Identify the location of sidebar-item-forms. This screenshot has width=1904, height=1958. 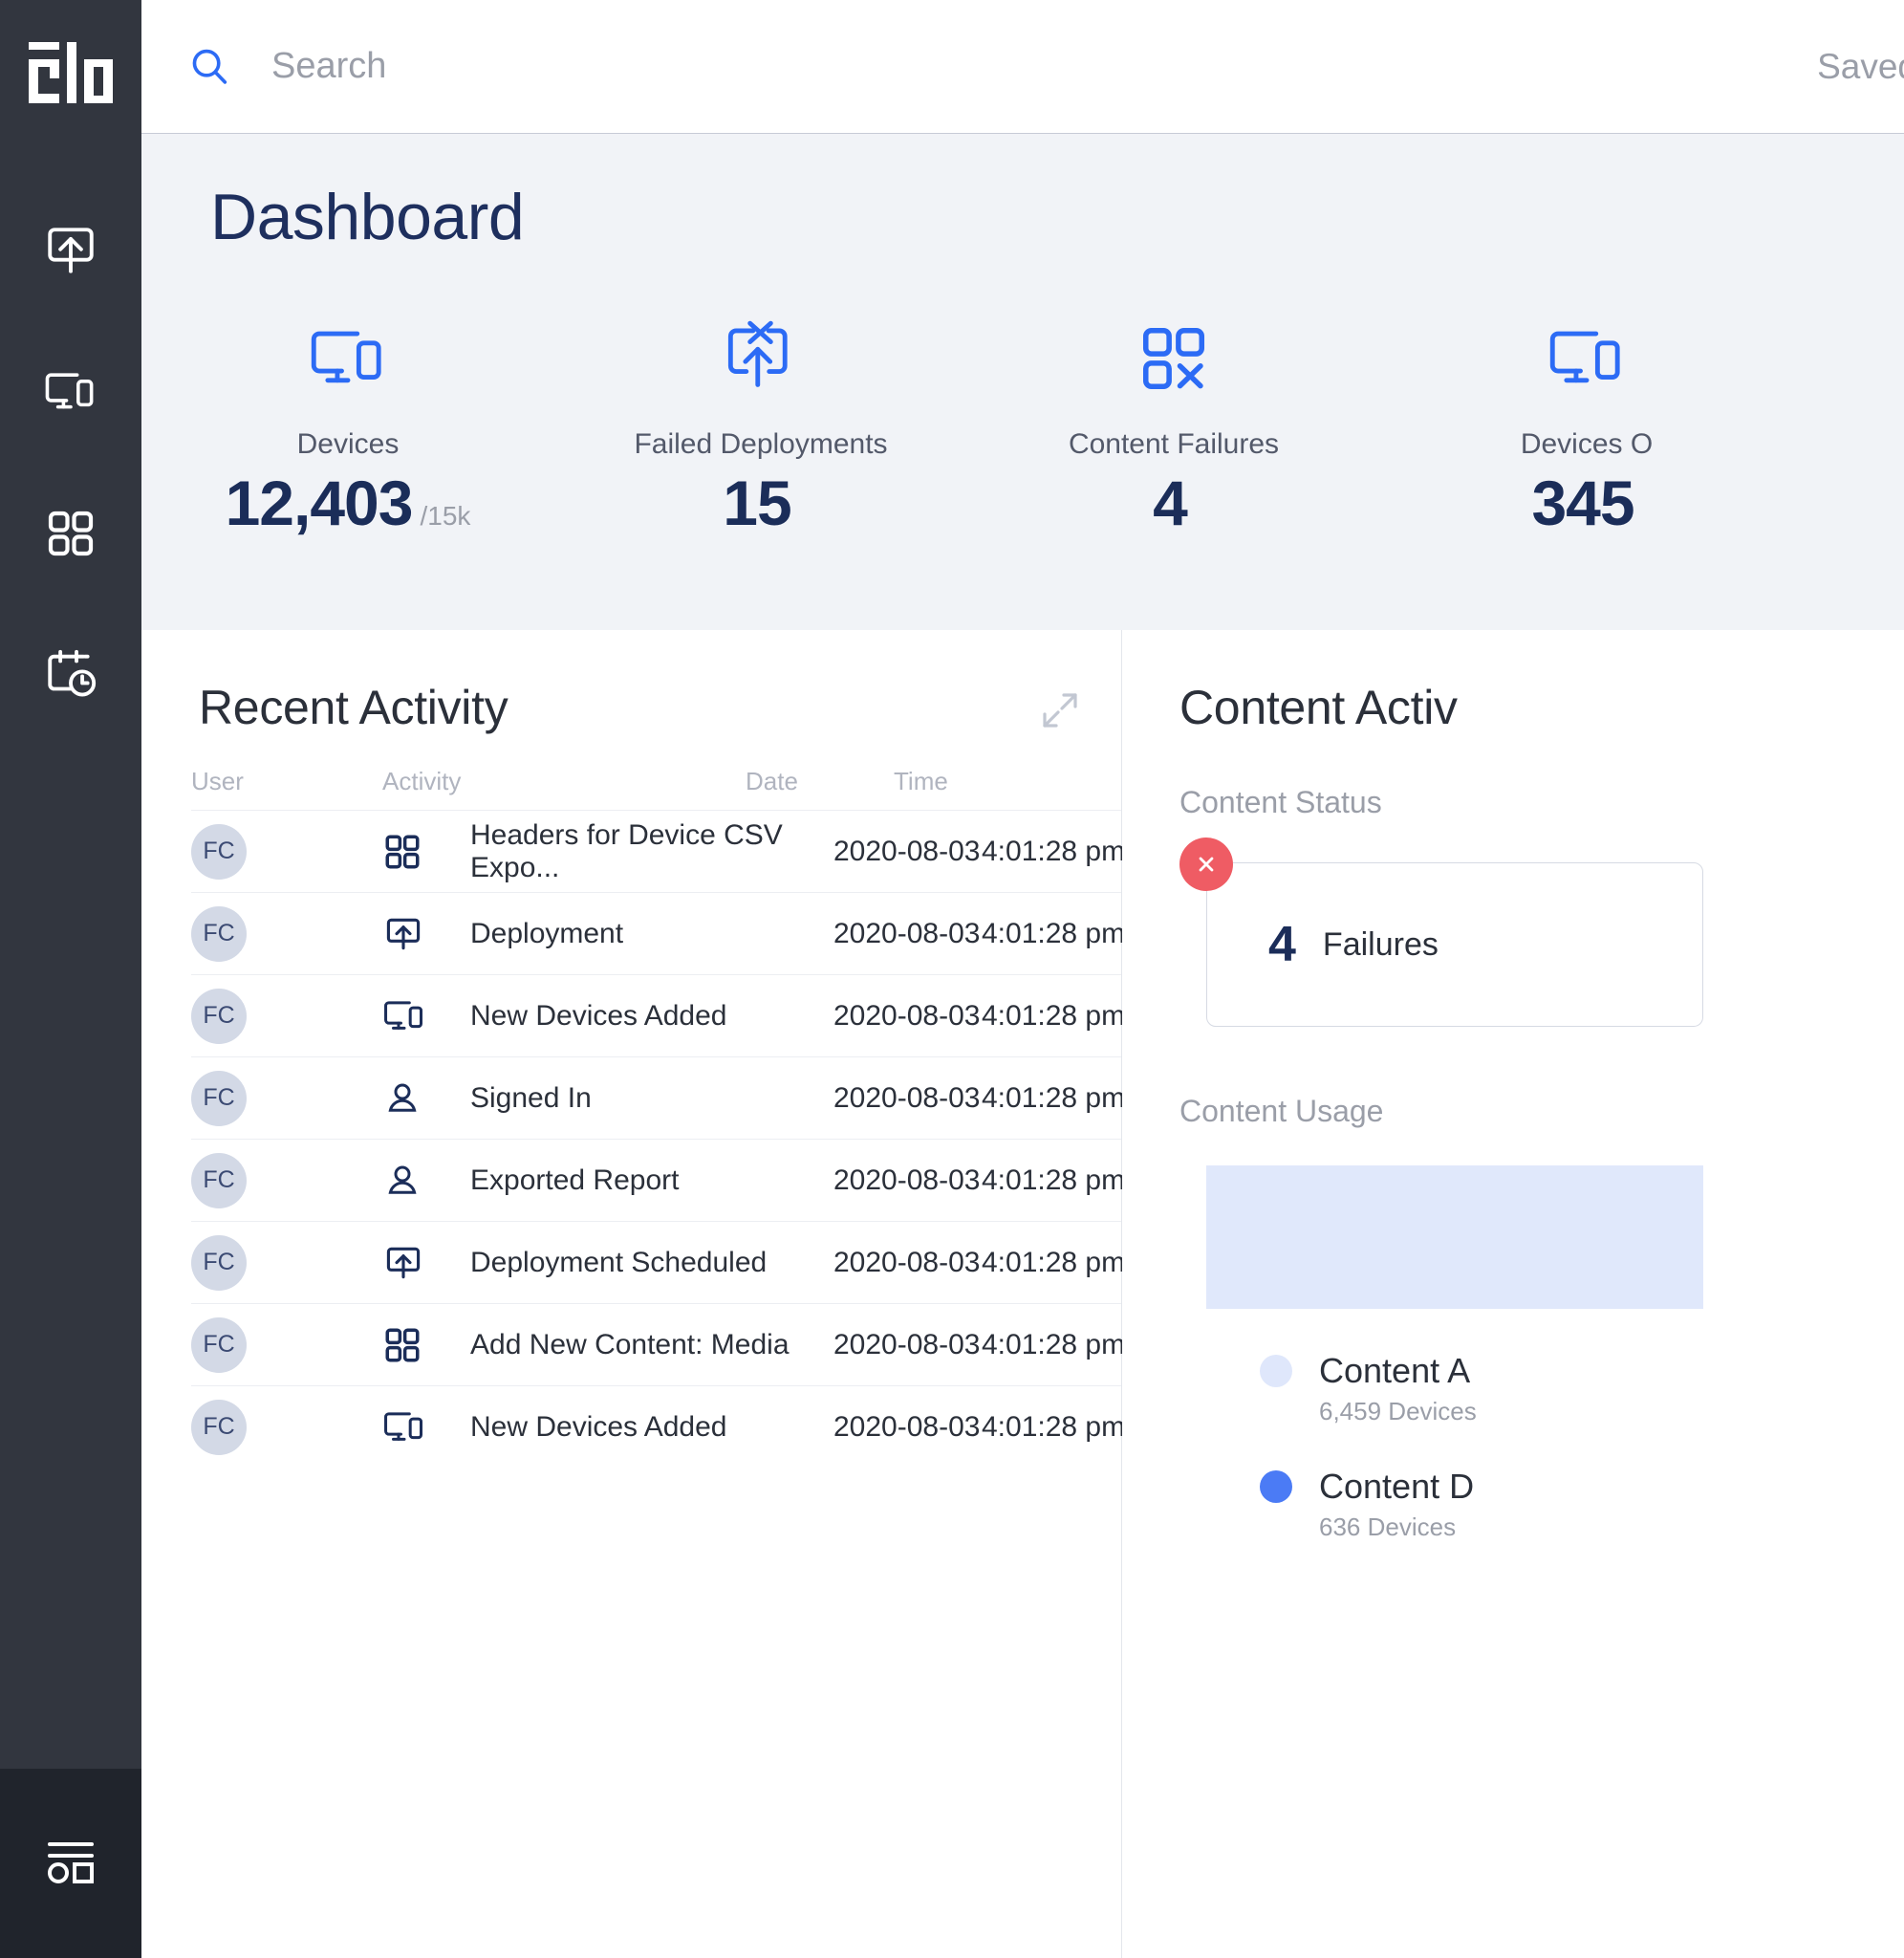
(71, 1863).